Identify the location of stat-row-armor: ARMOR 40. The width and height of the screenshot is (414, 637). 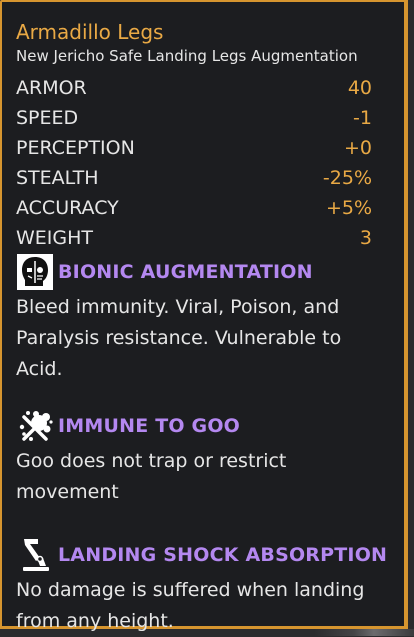
(194, 88).